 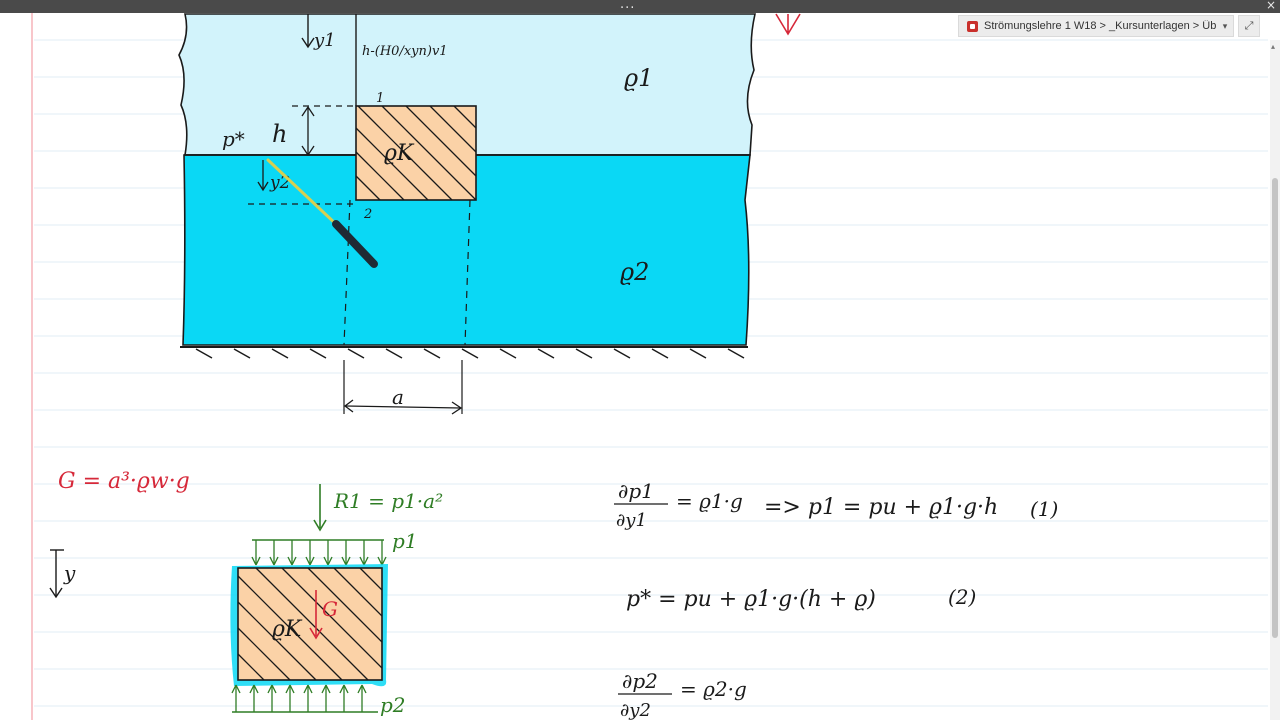 What do you see at coordinates (367, 214) in the screenshot?
I see `corner-2-label: 2` at bounding box center [367, 214].